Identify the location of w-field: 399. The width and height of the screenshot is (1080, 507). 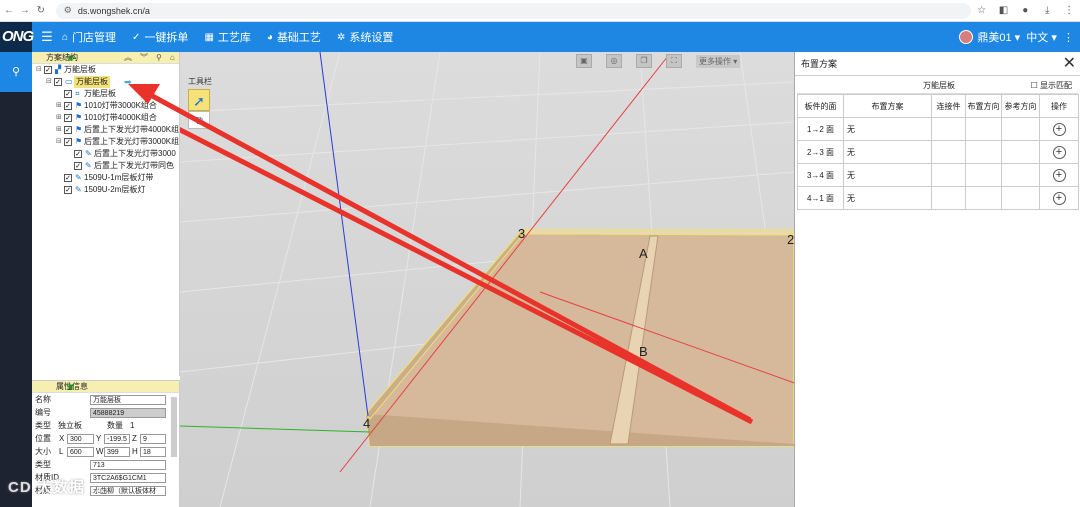
(117, 452).